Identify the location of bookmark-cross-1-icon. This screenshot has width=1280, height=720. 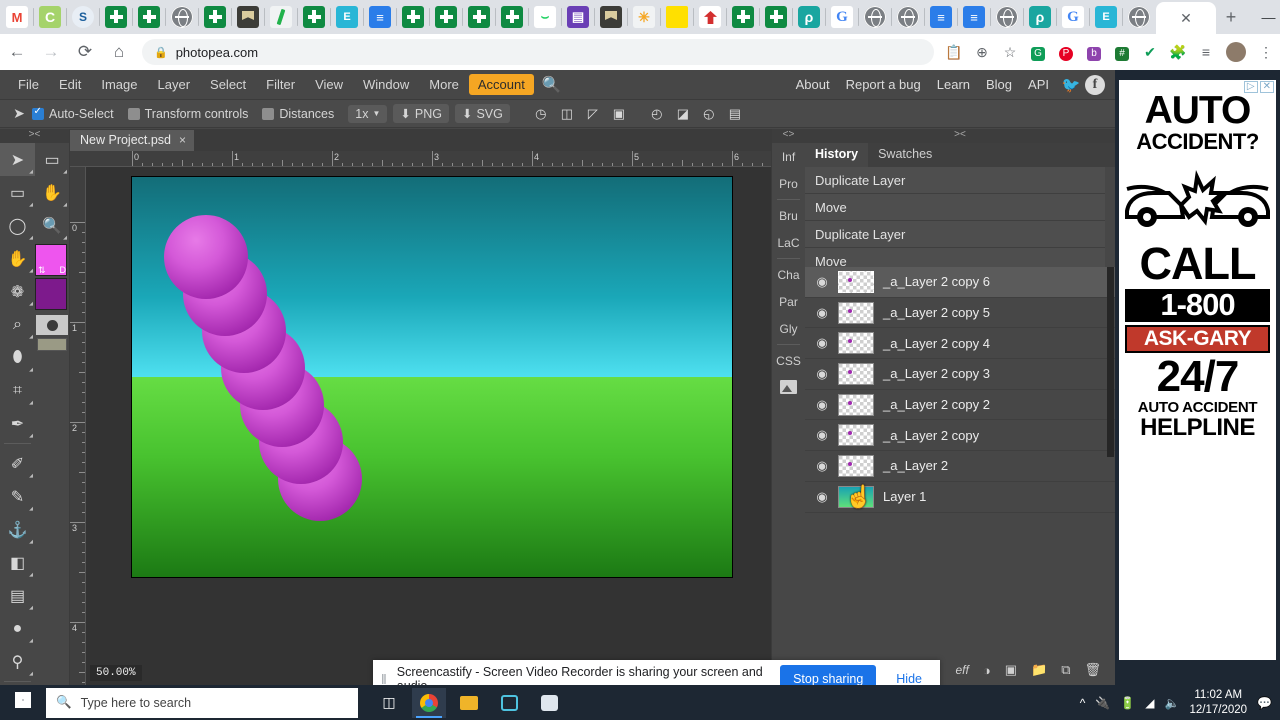
(116, 17).